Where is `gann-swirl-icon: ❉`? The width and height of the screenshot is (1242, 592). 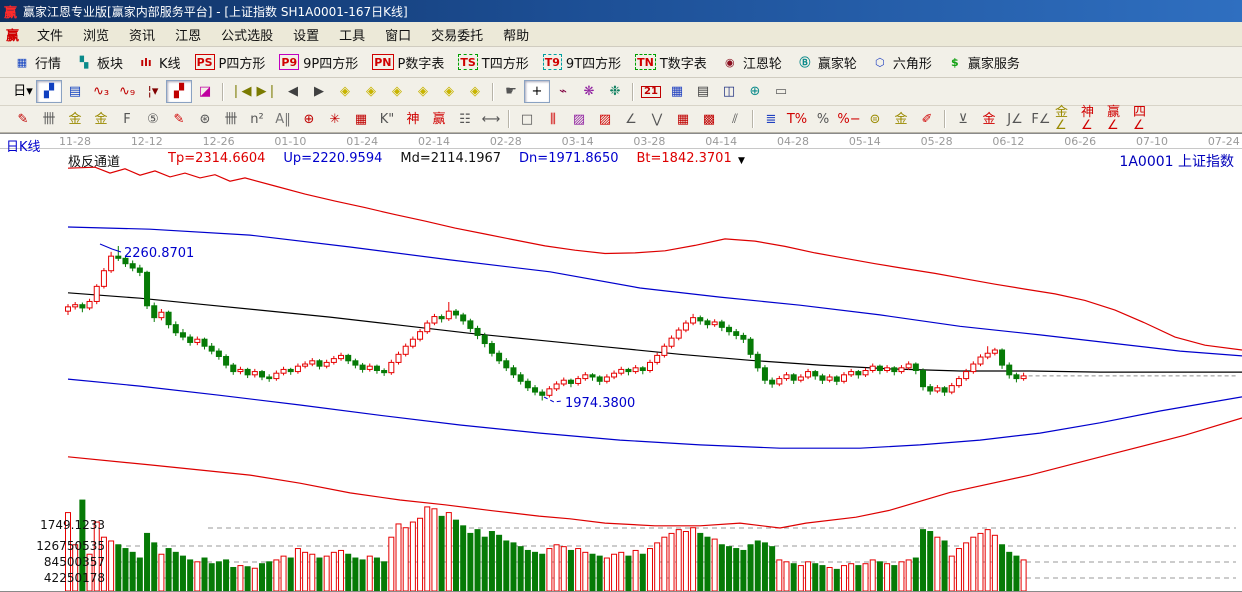
gann-swirl-icon: ❉ is located at coordinates (615, 91).